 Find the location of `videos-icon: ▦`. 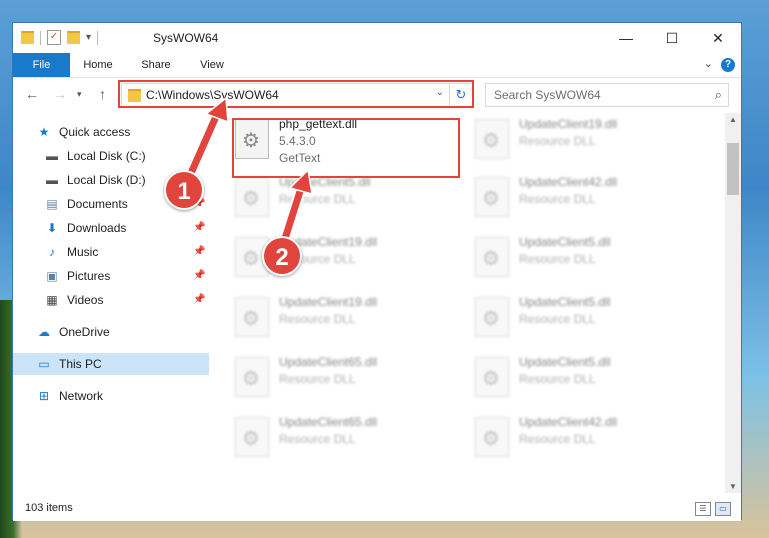

videos-icon: ▦ is located at coordinates (52, 300).